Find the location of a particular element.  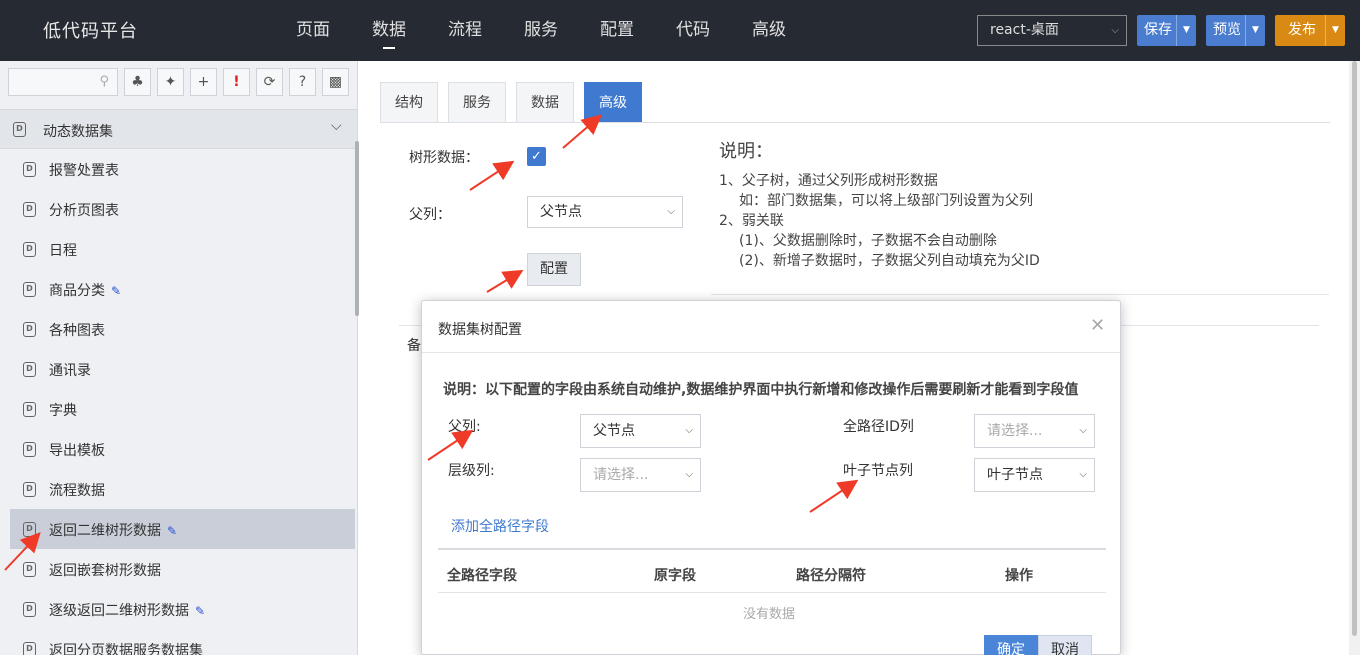

nav-item-config: 配置 is located at coordinates (617, 30).